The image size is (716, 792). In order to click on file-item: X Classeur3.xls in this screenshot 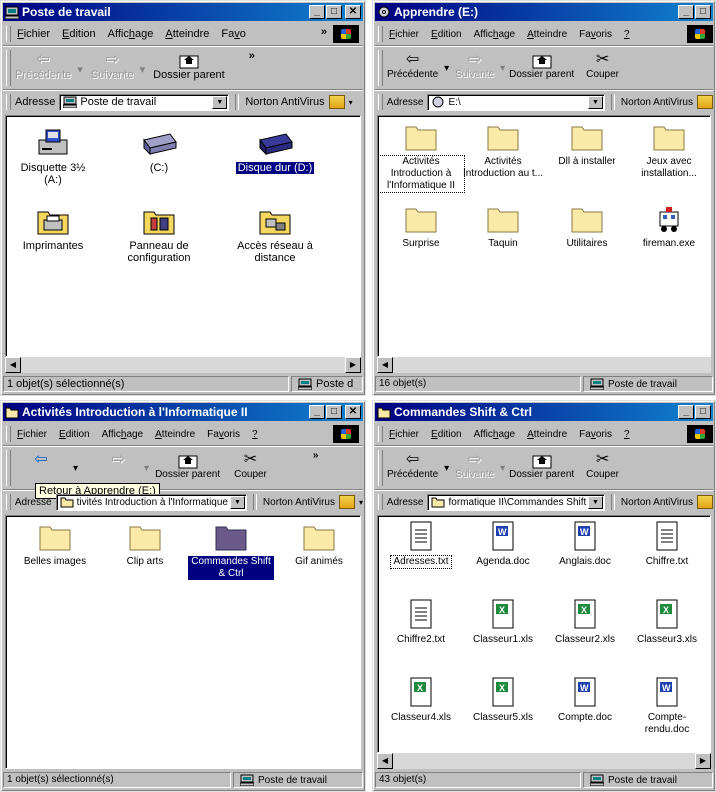, I will do `click(667, 622)`.